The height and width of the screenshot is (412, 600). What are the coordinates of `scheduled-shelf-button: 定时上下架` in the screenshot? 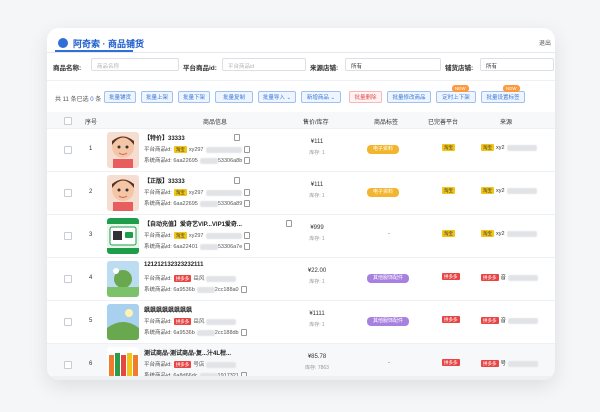 It's located at (456, 97).